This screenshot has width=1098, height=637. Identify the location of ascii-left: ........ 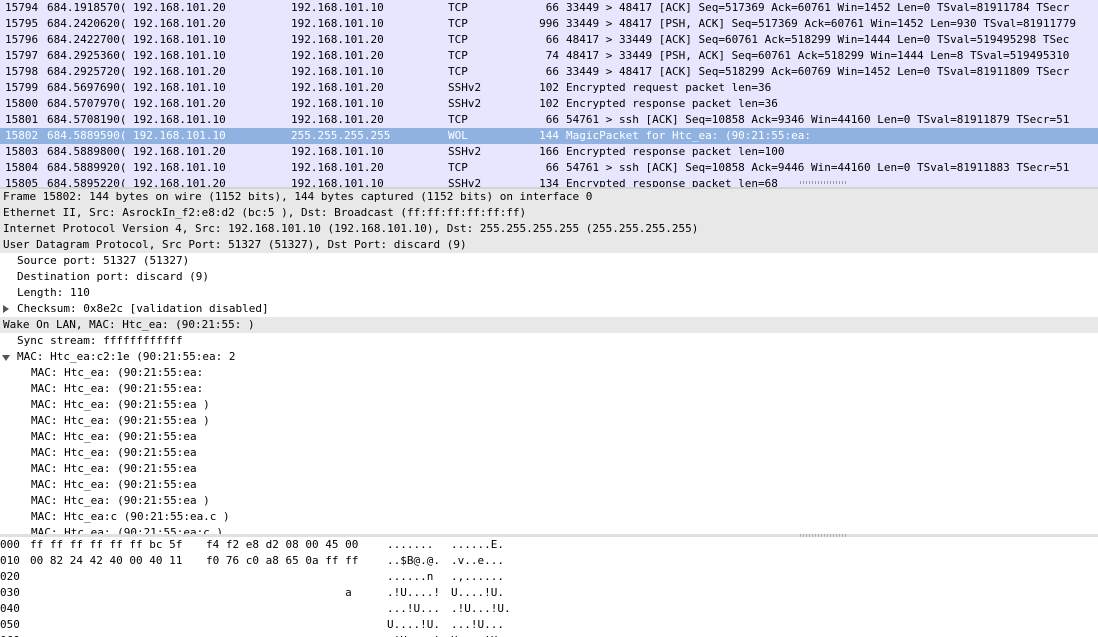
(410, 544).